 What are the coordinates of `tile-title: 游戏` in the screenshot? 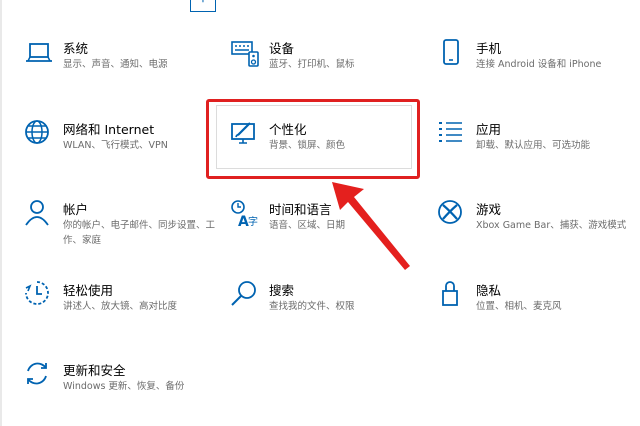 It's located at (489, 209).